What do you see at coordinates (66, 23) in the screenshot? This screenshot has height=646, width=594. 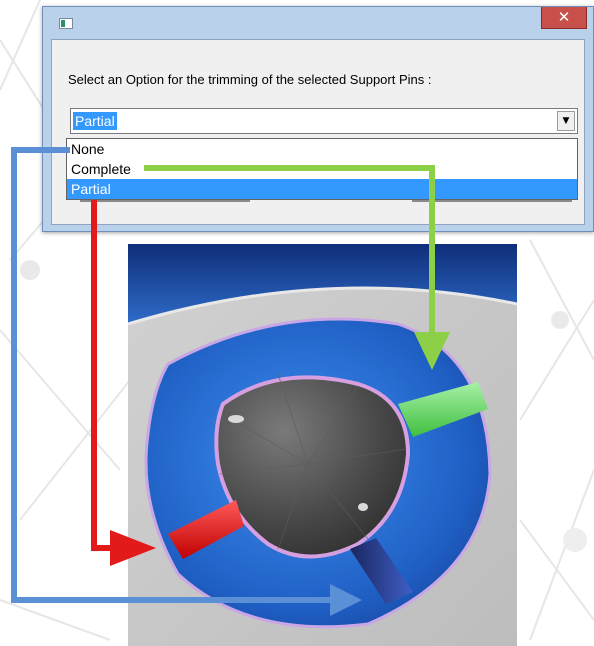 I see `app-icon` at bounding box center [66, 23].